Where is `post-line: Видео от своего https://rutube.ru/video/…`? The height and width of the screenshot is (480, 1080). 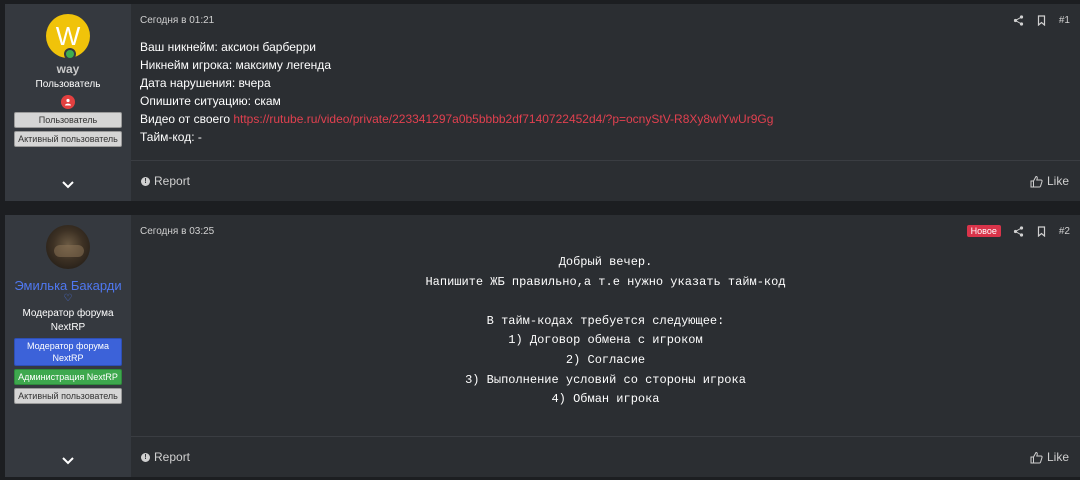
post-line: Видео от своего https://rutube.ru/video/… is located at coordinates (610, 119).